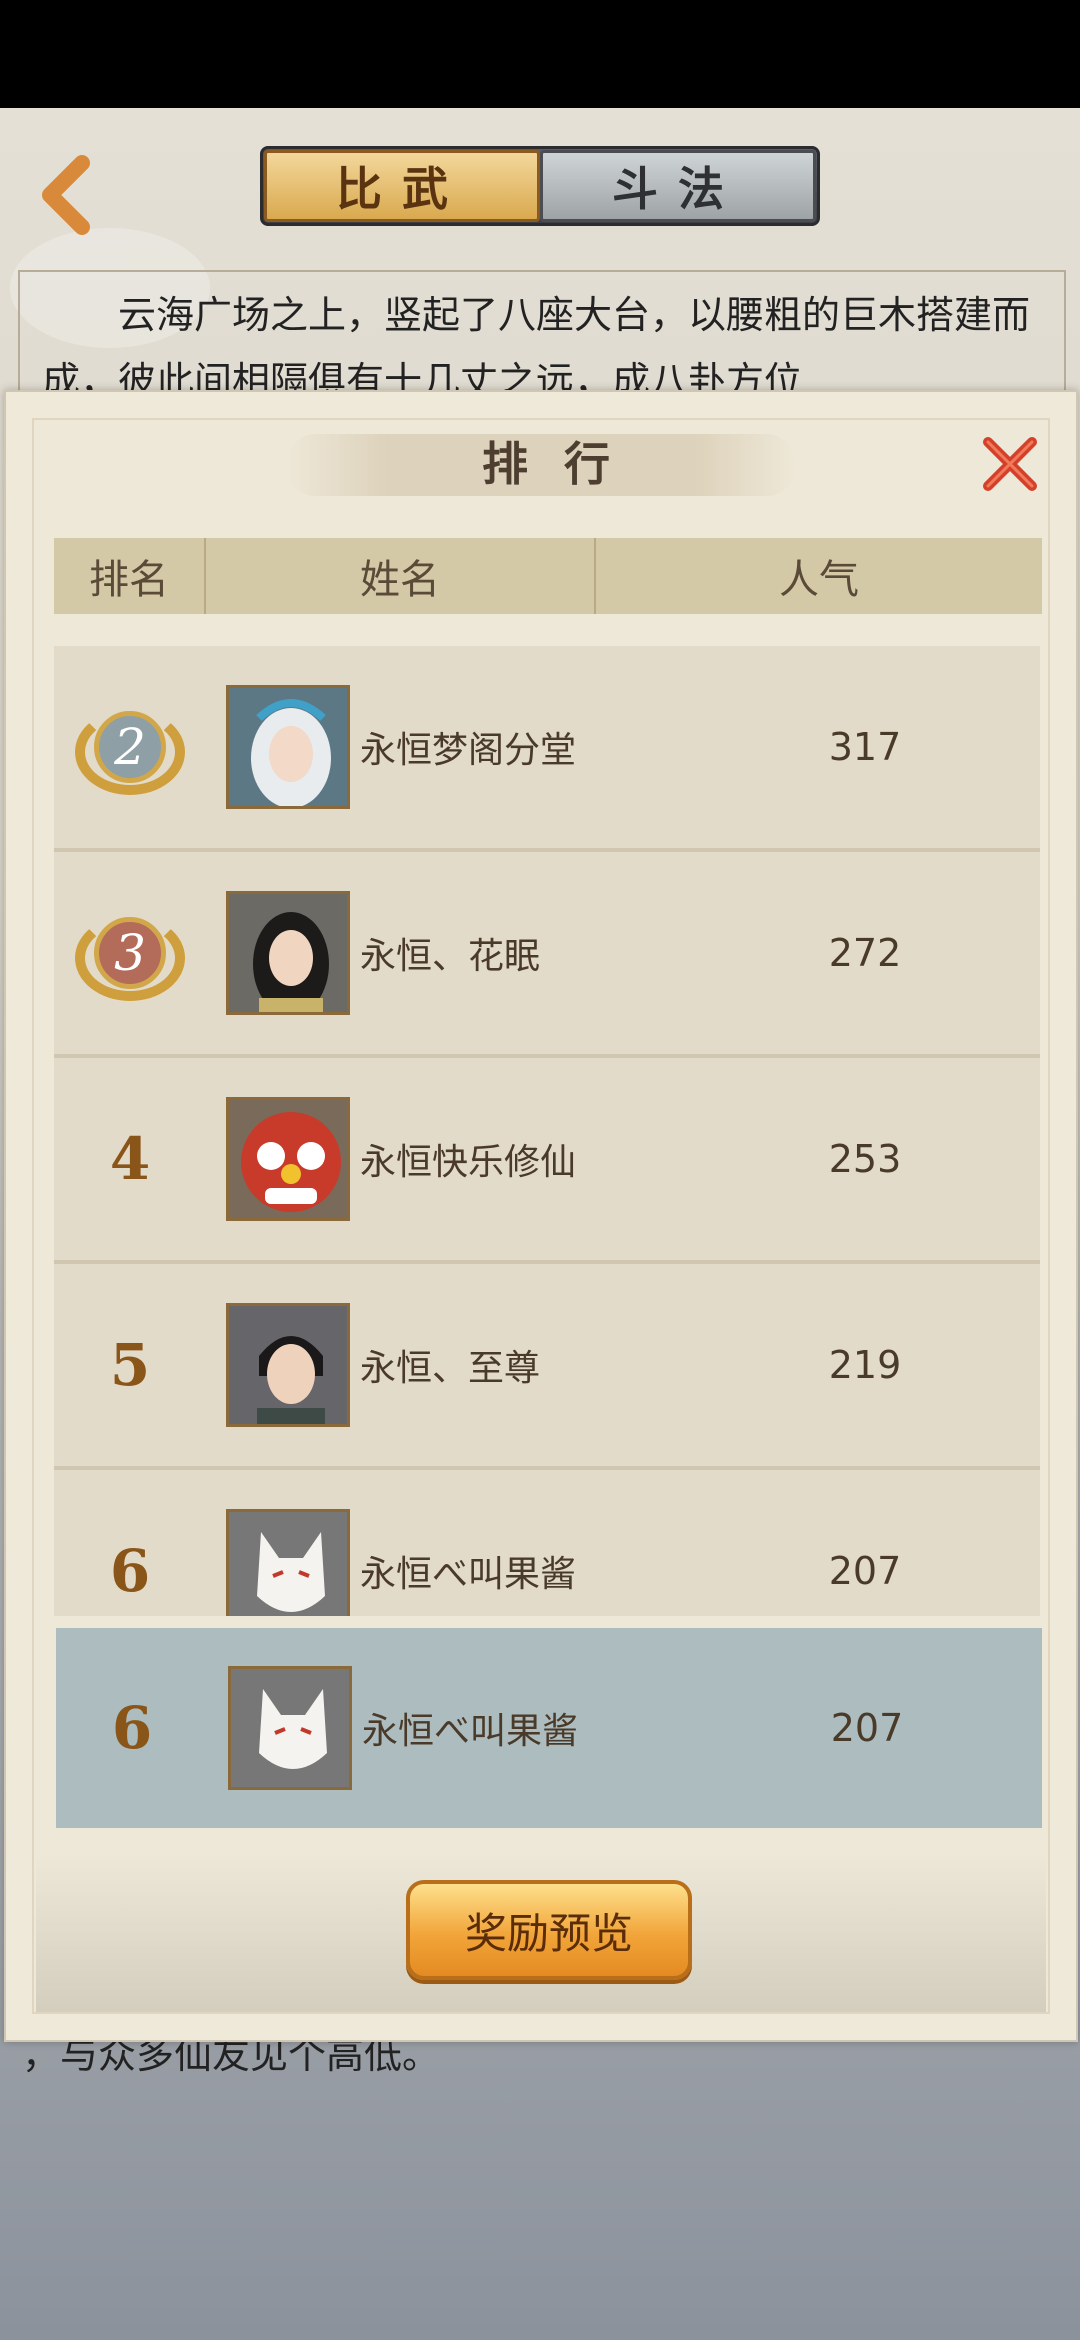 Image resolution: width=1080 pixels, height=2340 pixels. I want to click on my-rank-number: 6, so click(132, 1728).